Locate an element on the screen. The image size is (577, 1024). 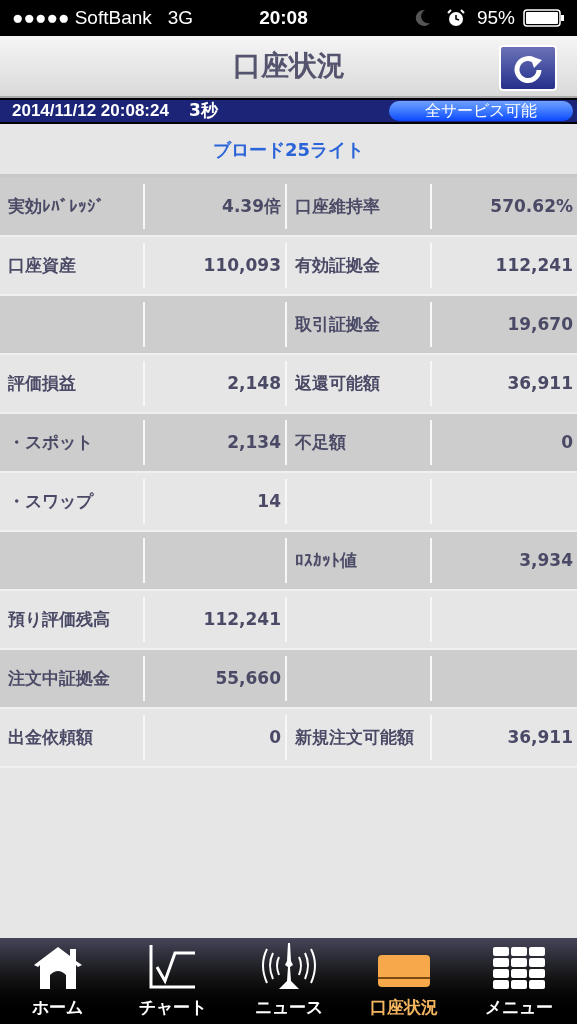
alarm-clock-icon is located at coordinates (455, 18).